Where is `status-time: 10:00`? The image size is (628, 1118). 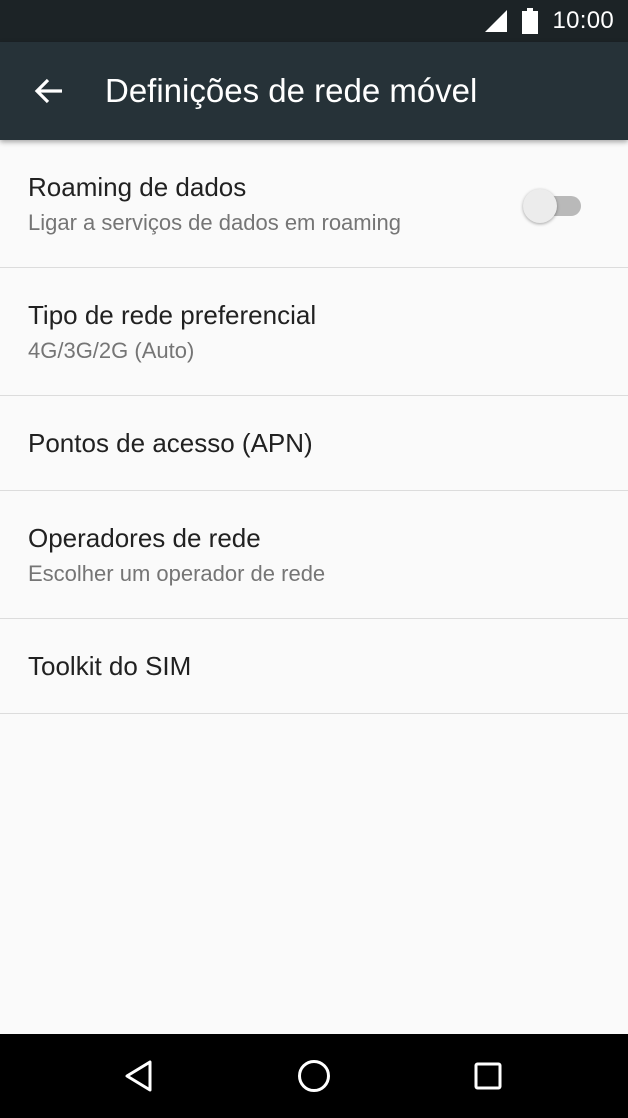
status-time: 10:00 is located at coordinates (583, 20).